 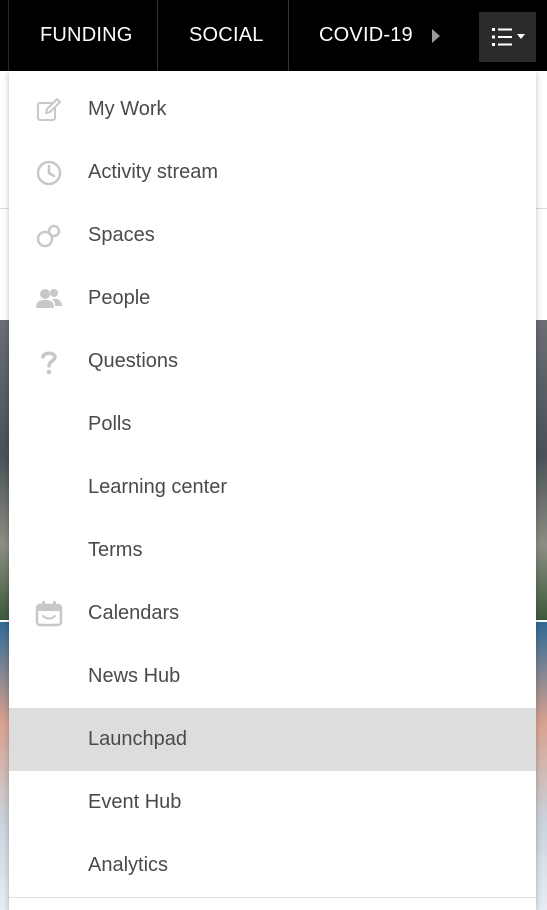 I want to click on edit-icon, so click(x=49, y=110).